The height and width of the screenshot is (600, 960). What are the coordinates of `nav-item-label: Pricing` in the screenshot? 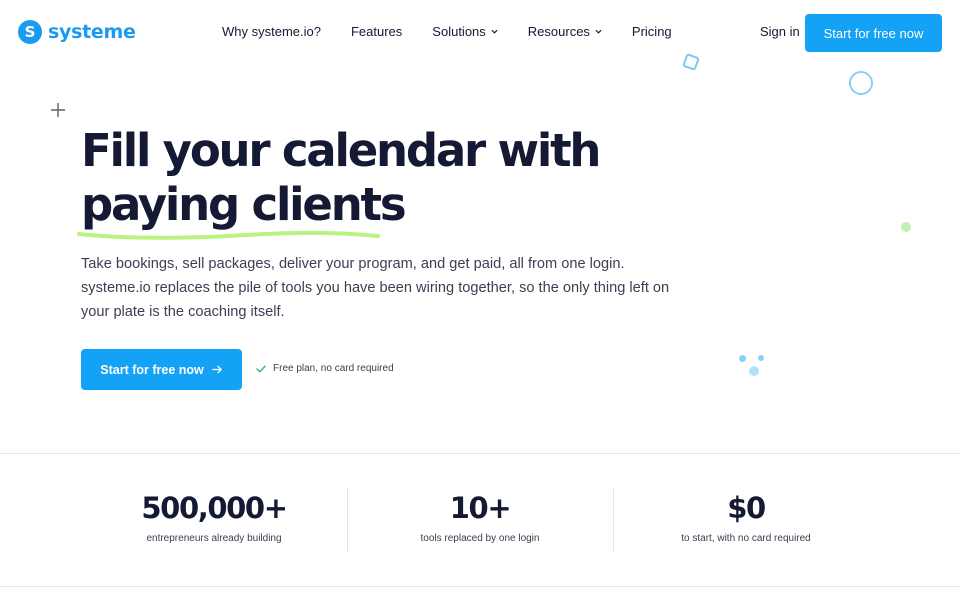 It's located at (651, 31).